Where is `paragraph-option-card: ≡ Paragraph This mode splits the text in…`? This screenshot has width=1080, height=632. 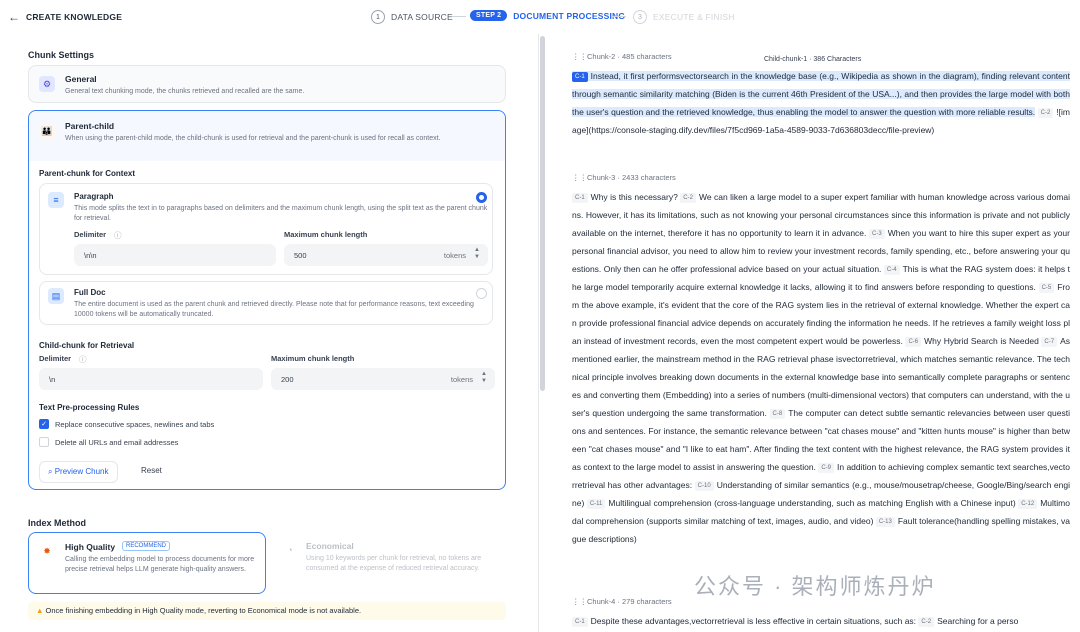
paragraph-option-card: ≡ Paragraph This mode splits the text in… is located at coordinates (266, 229).